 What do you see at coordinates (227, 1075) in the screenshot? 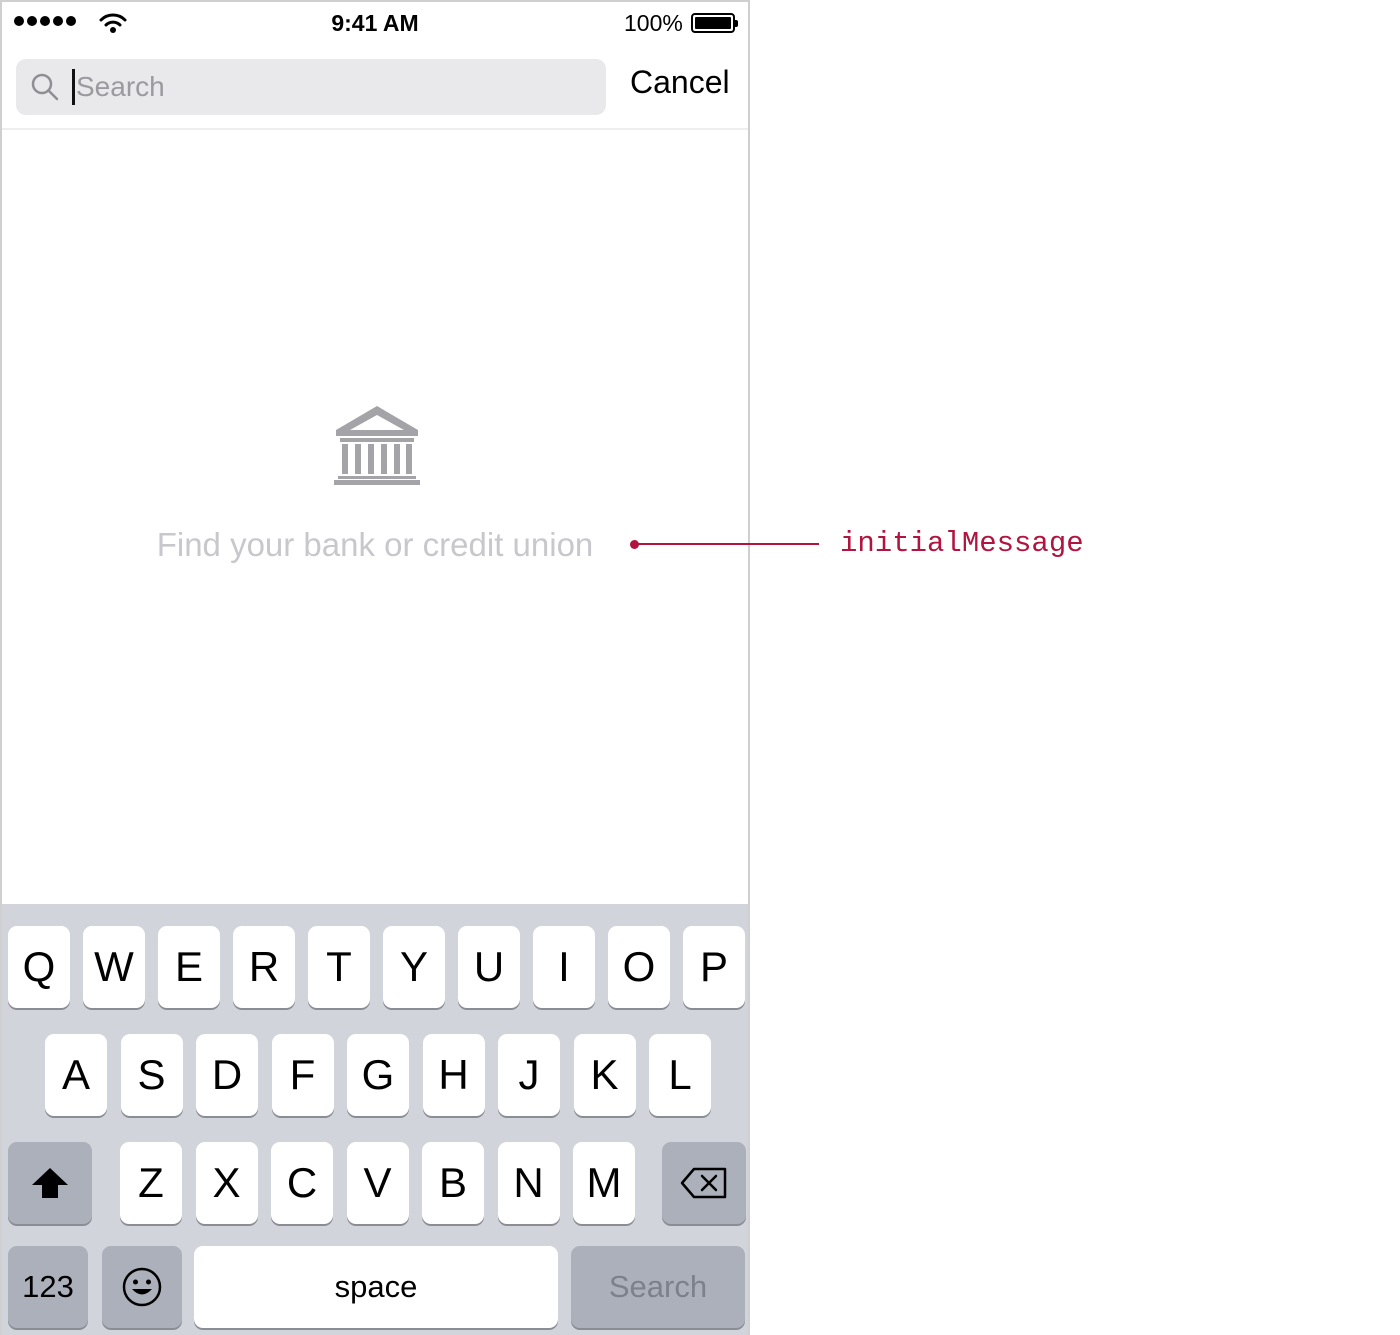
I see `key-d: D` at bounding box center [227, 1075].